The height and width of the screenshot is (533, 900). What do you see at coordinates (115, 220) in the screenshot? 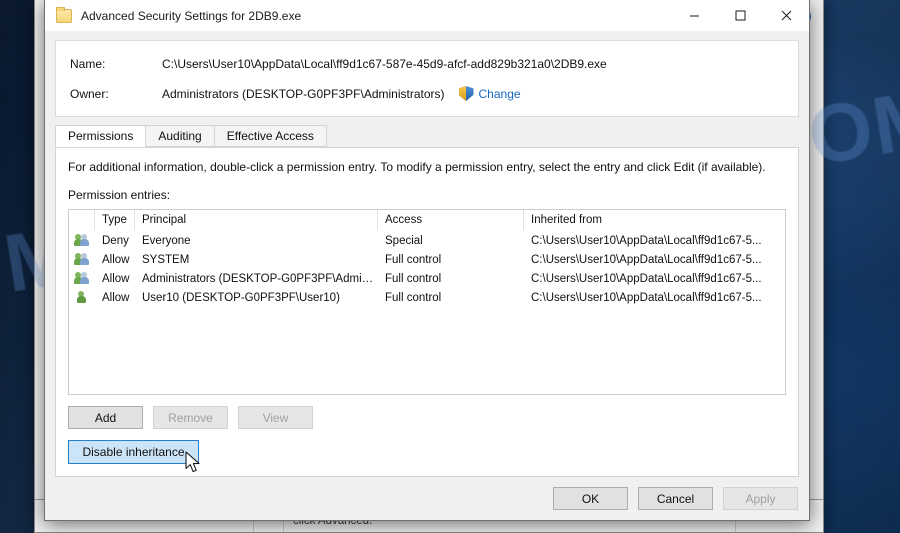
I see `column-header-type: Type` at bounding box center [115, 220].